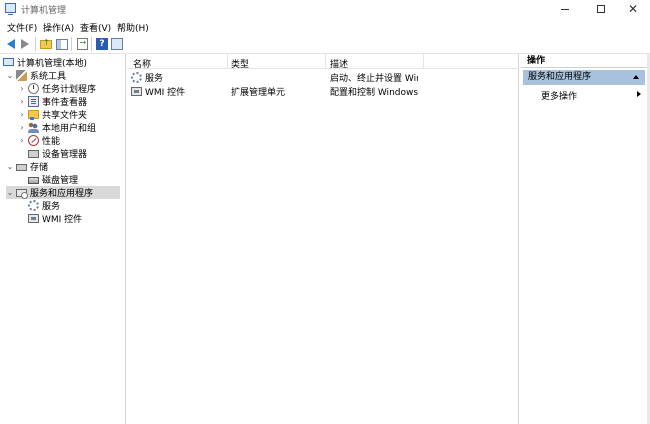 Image resolution: width=650 pixels, height=424 pixels. I want to click on back-arrow-icon, so click(11, 44).